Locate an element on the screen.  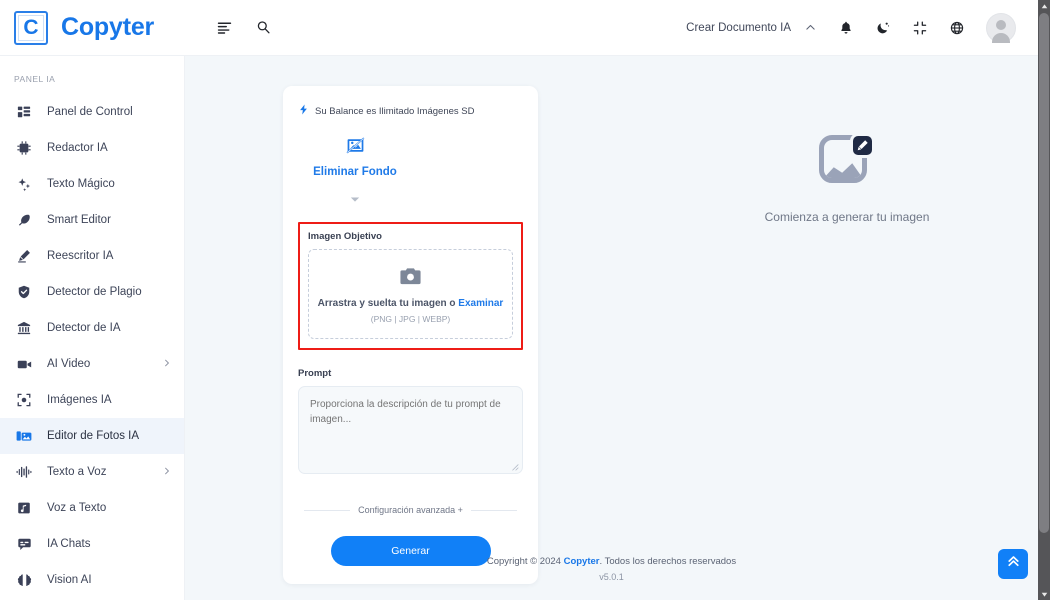
sidebar-item-vision-ai: Vision AI is located at coordinates (92, 580).